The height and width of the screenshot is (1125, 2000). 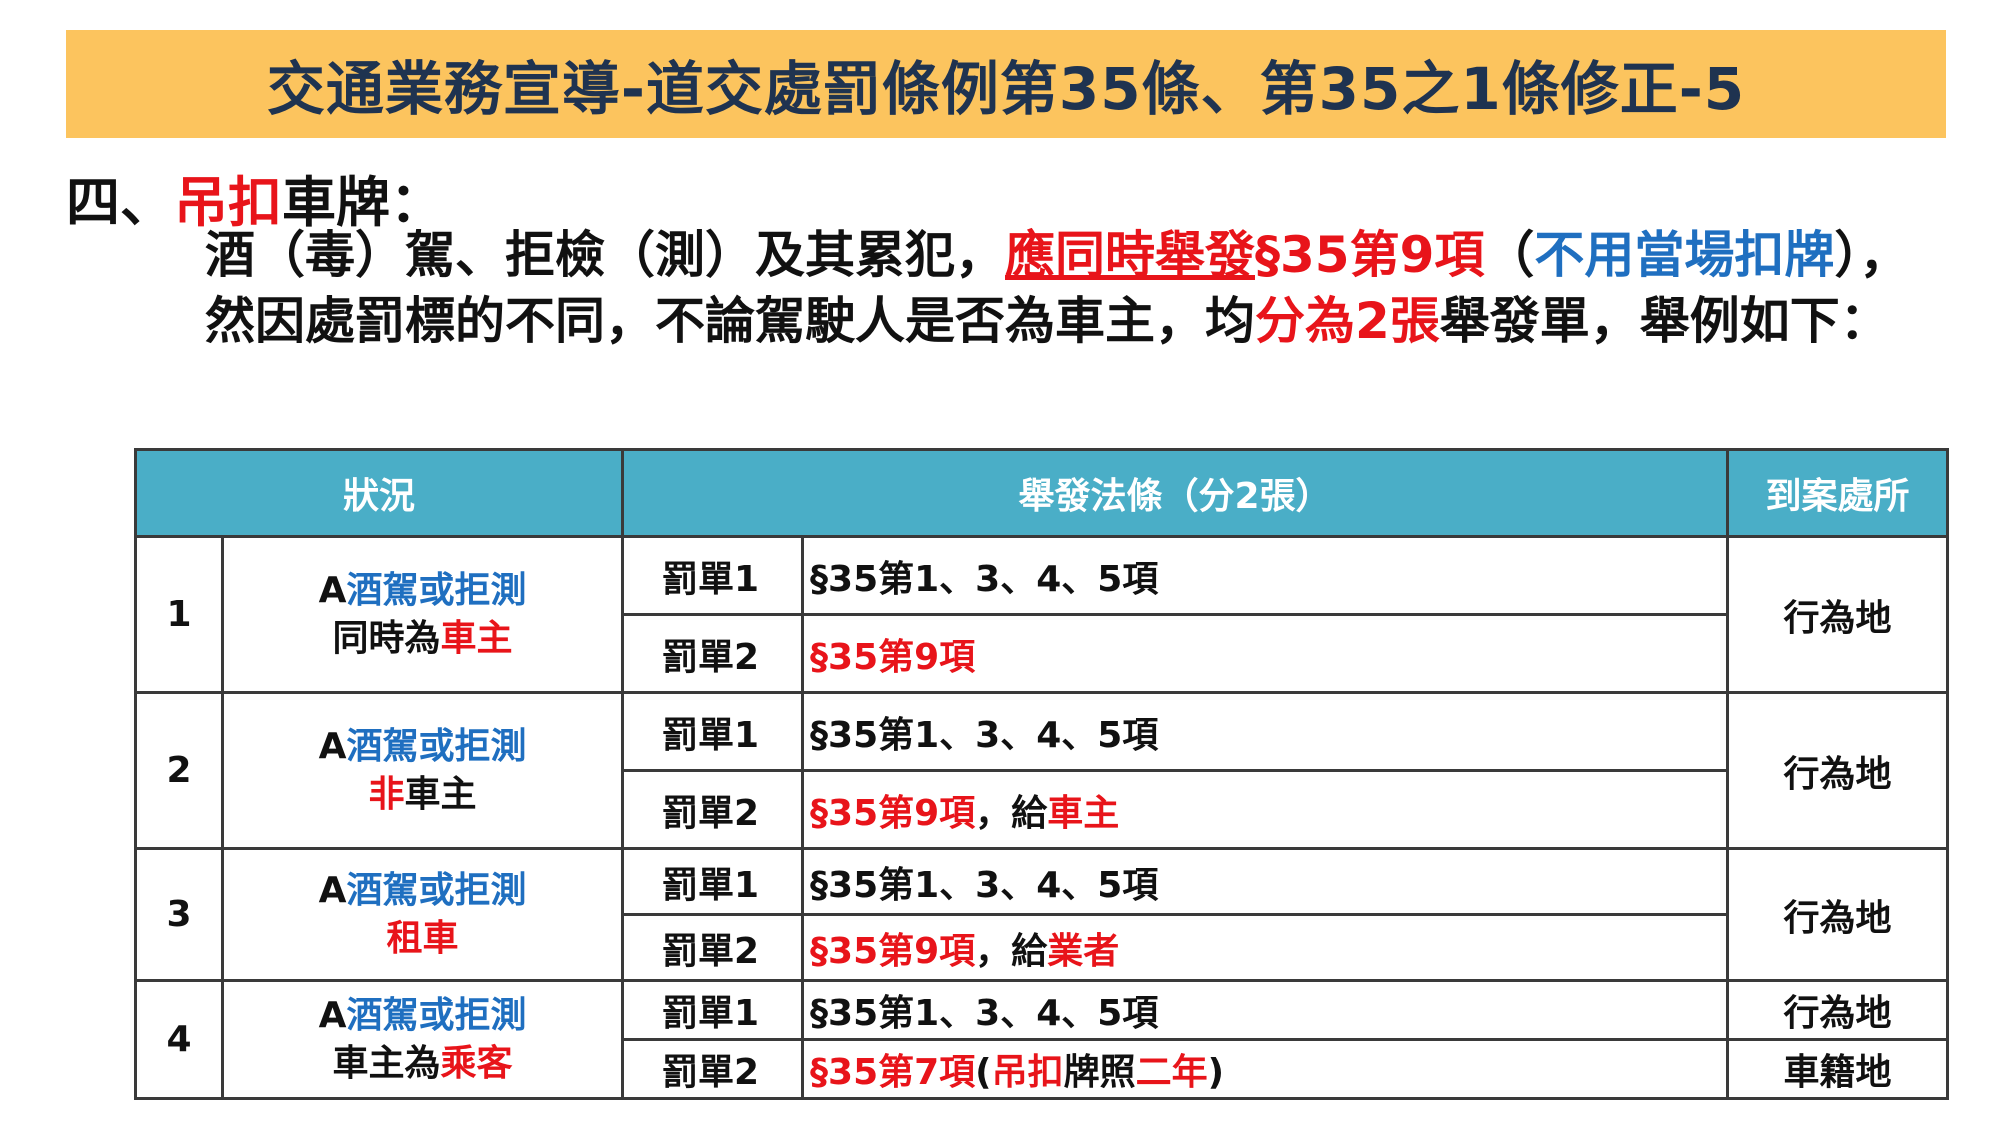 I want to click on ticket-law: §35第7項(吊扣牌照二年), so click(x=1265, y=1069).